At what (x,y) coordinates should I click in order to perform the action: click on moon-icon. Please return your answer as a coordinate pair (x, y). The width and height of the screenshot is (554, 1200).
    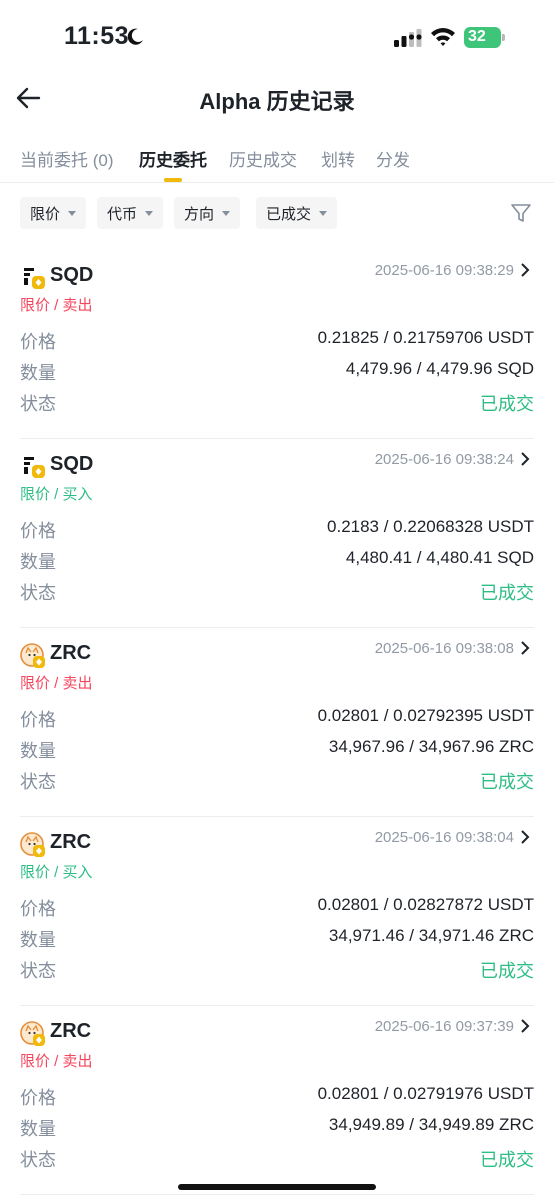
    Looking at the image, I should click on (135, 36).